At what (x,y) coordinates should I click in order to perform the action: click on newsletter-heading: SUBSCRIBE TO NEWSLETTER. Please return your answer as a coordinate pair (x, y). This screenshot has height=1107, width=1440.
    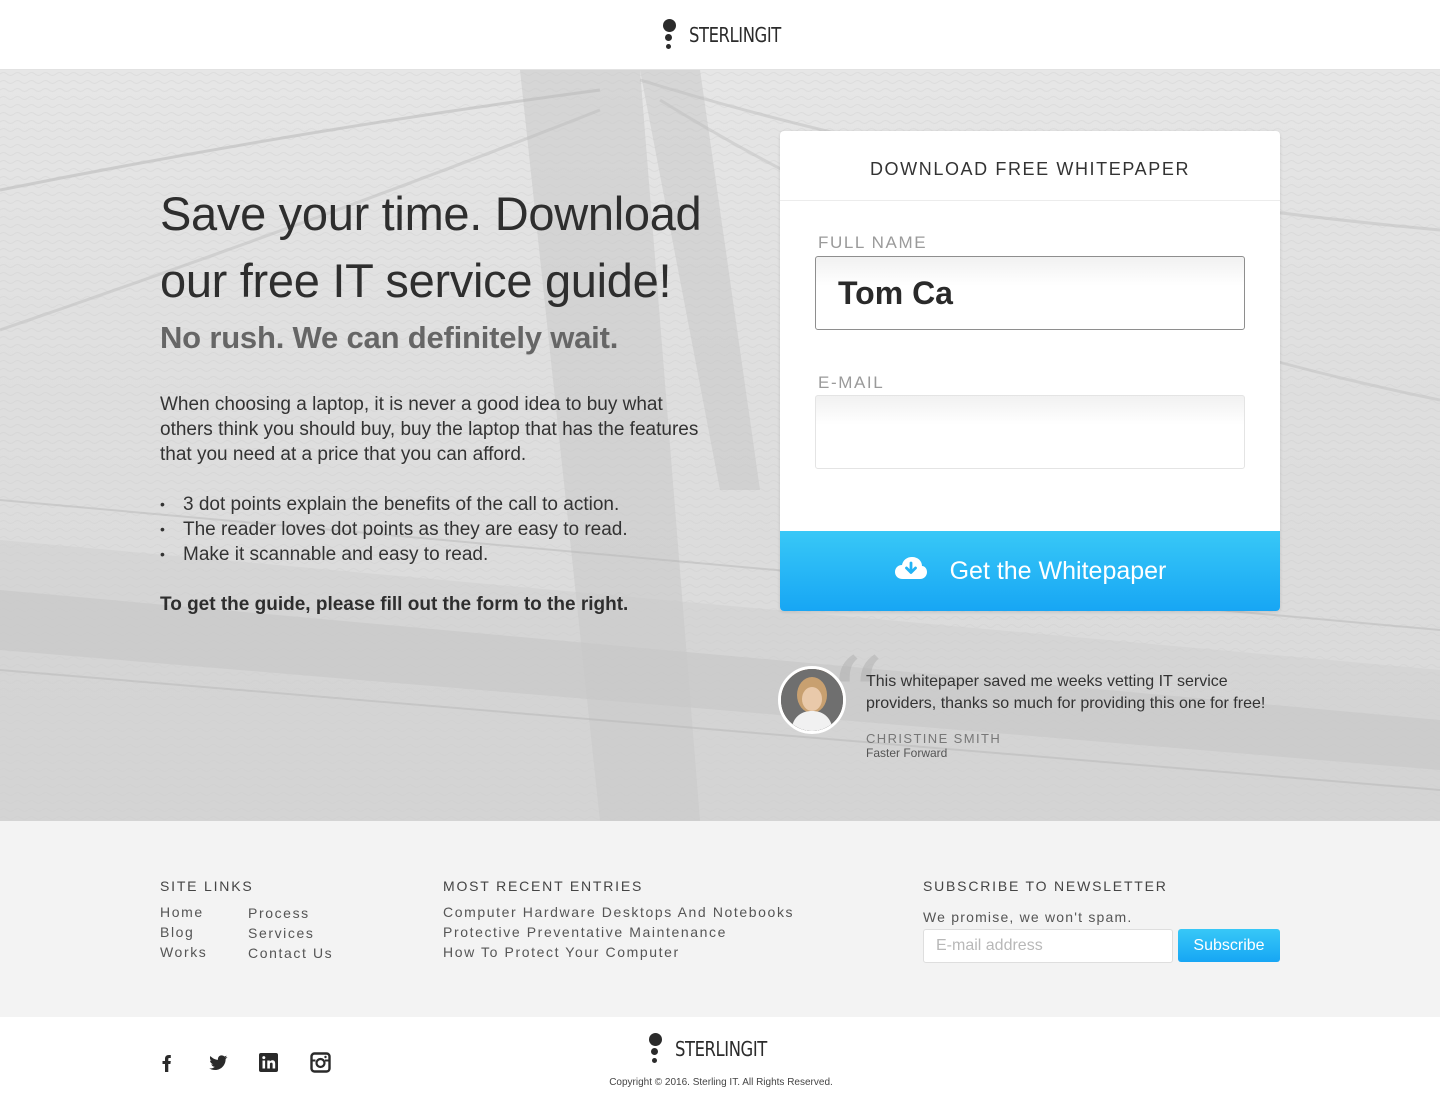
    Looking at the image, I should click on (1045, 886).